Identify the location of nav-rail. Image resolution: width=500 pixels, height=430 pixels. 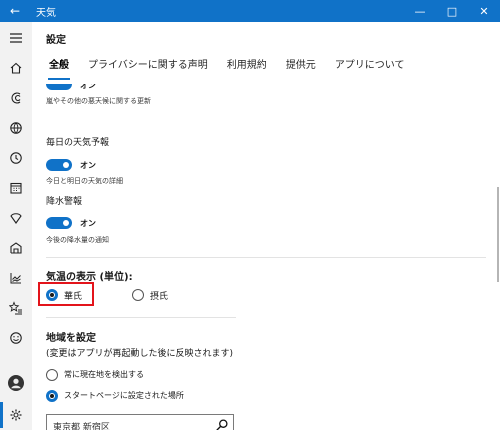
(16, 226).